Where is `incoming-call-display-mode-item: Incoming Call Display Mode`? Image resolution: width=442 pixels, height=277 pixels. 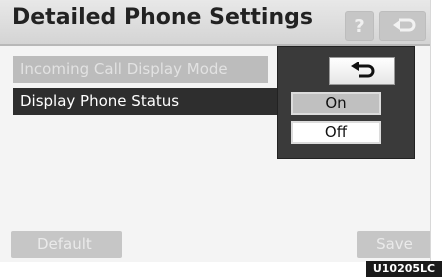 incoming-call-display-mode-item: Incoming Call Display Mode is located at coordinates (140, 69).